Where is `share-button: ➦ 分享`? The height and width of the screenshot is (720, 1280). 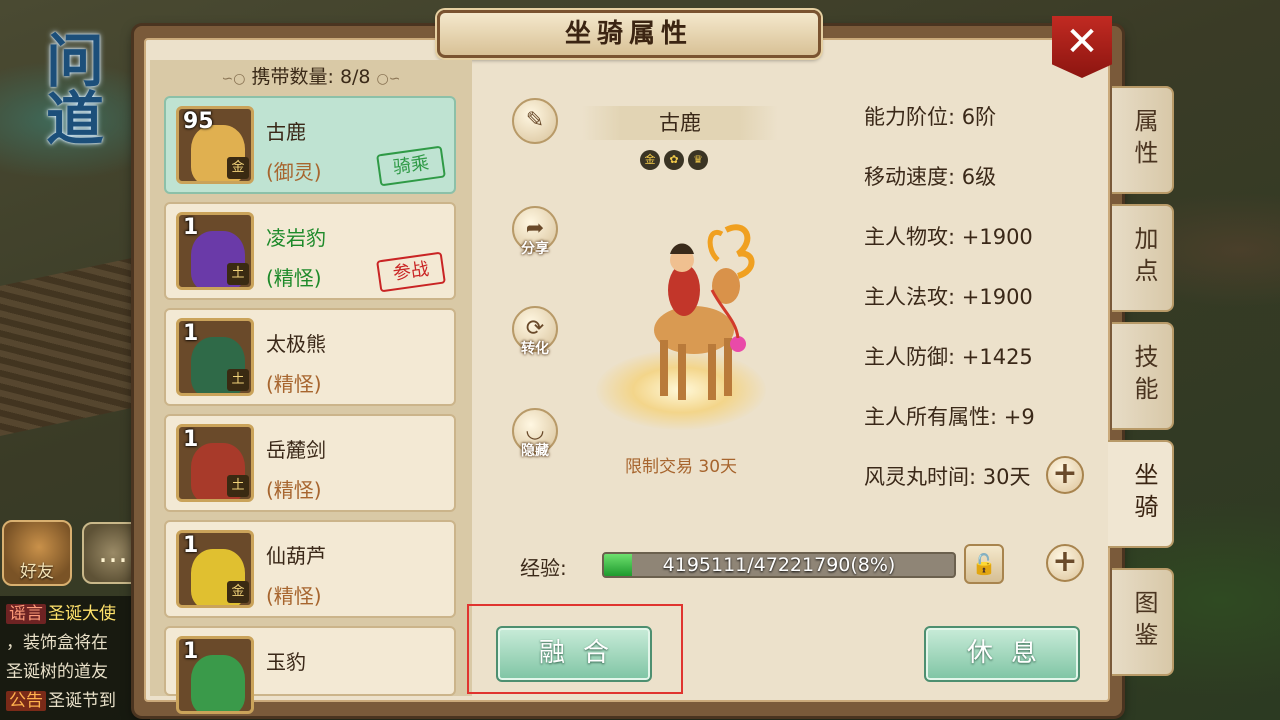
share-button: ➦ 分享 is located at coordinates (535, 231).